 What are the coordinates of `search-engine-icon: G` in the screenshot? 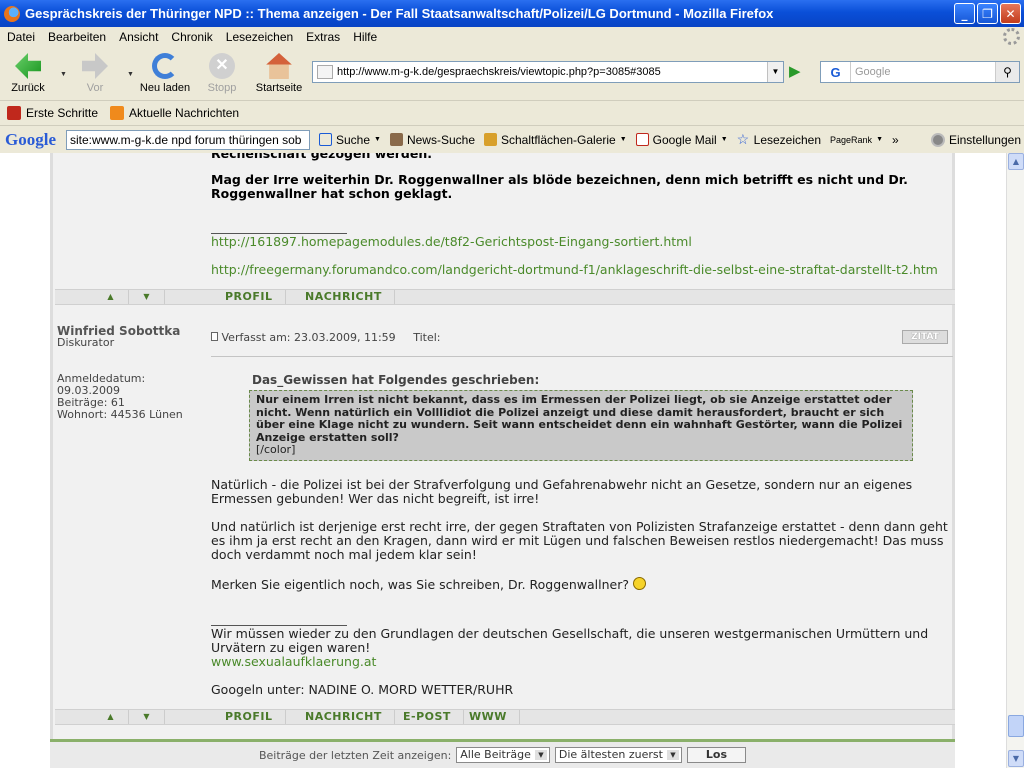 It's located at (836, 72).